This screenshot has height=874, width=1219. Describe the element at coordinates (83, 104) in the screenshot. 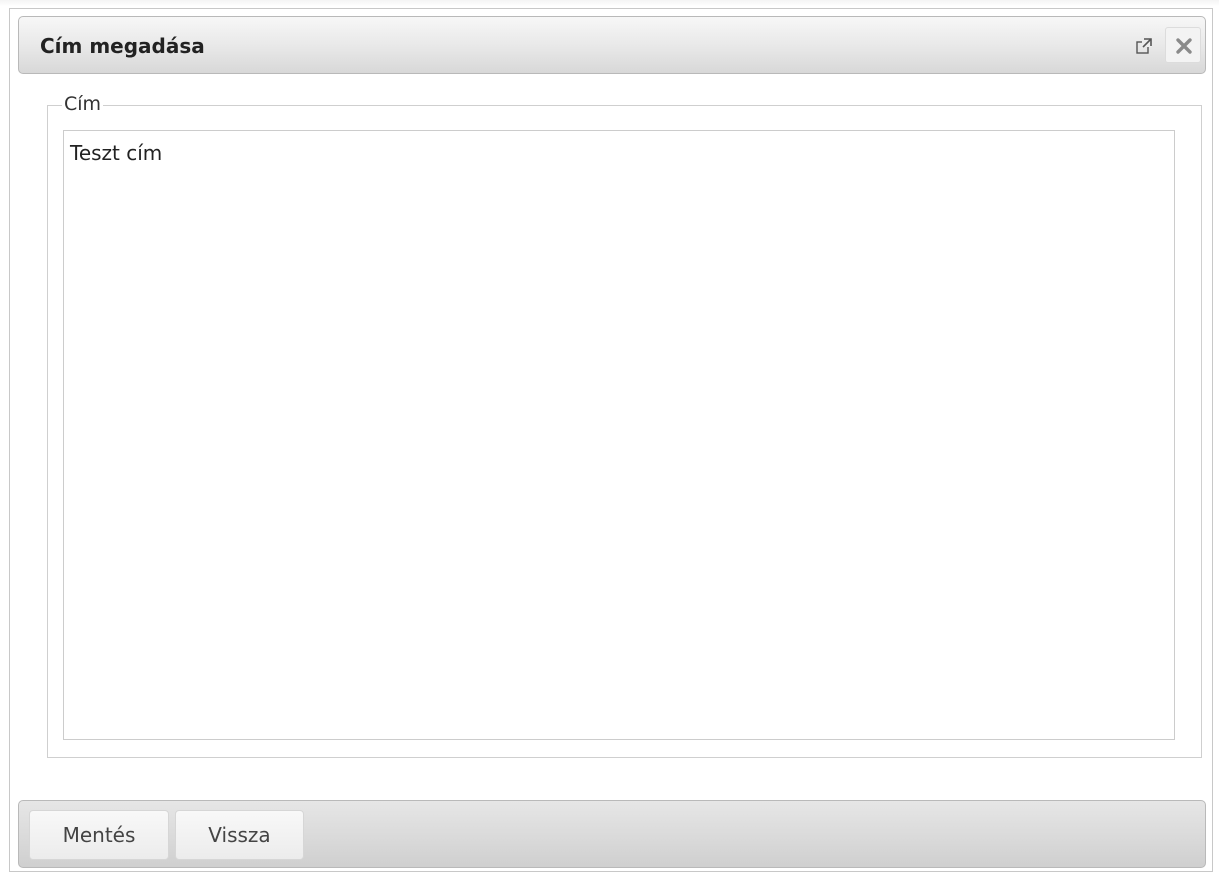

I see `address-legend: Cím` at that location.